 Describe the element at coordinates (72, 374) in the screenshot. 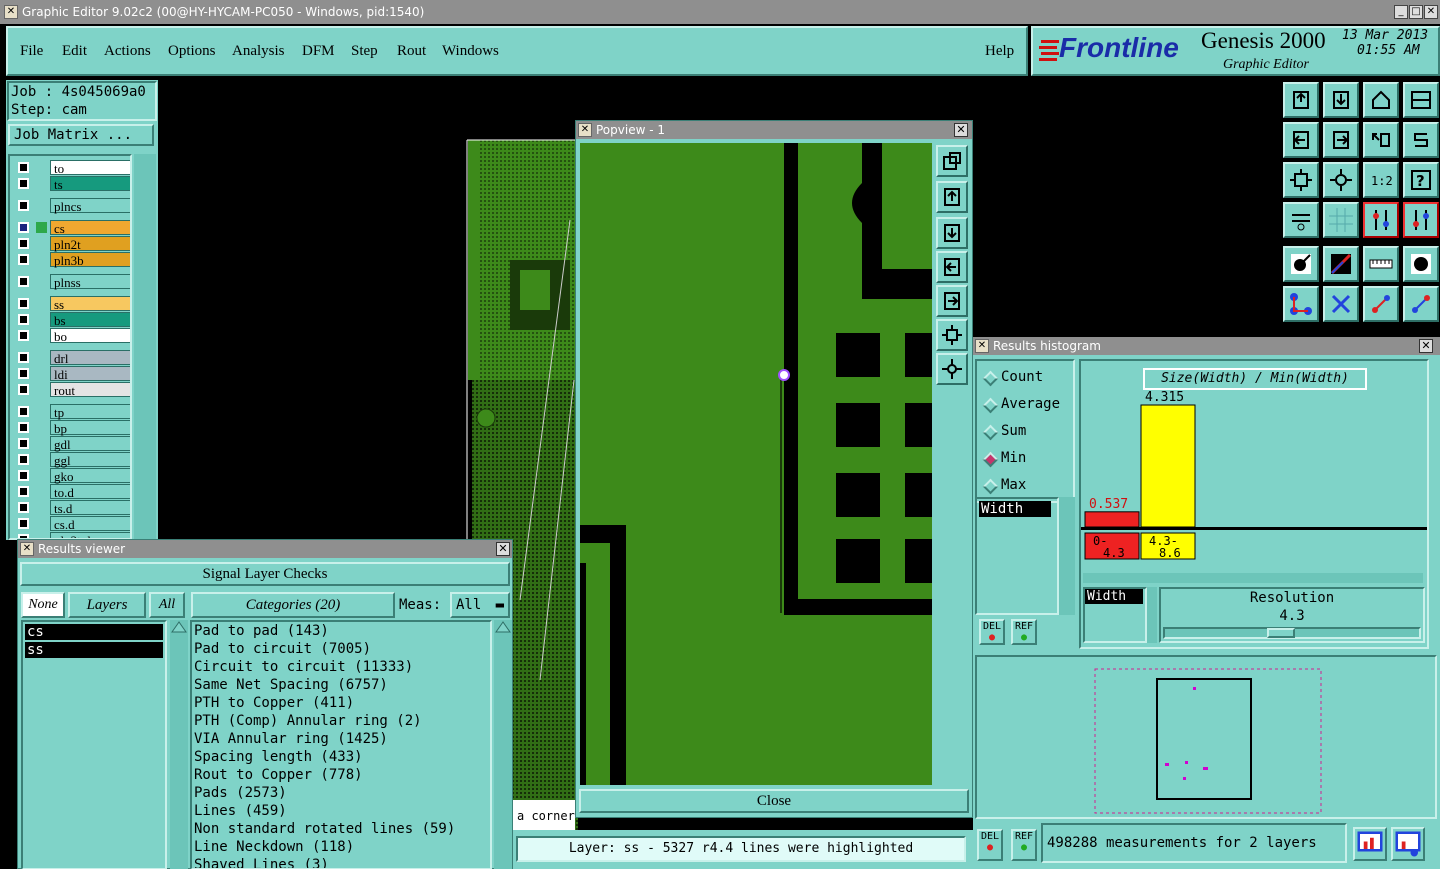

I see `layer-row-ldi: ldi` at that location.